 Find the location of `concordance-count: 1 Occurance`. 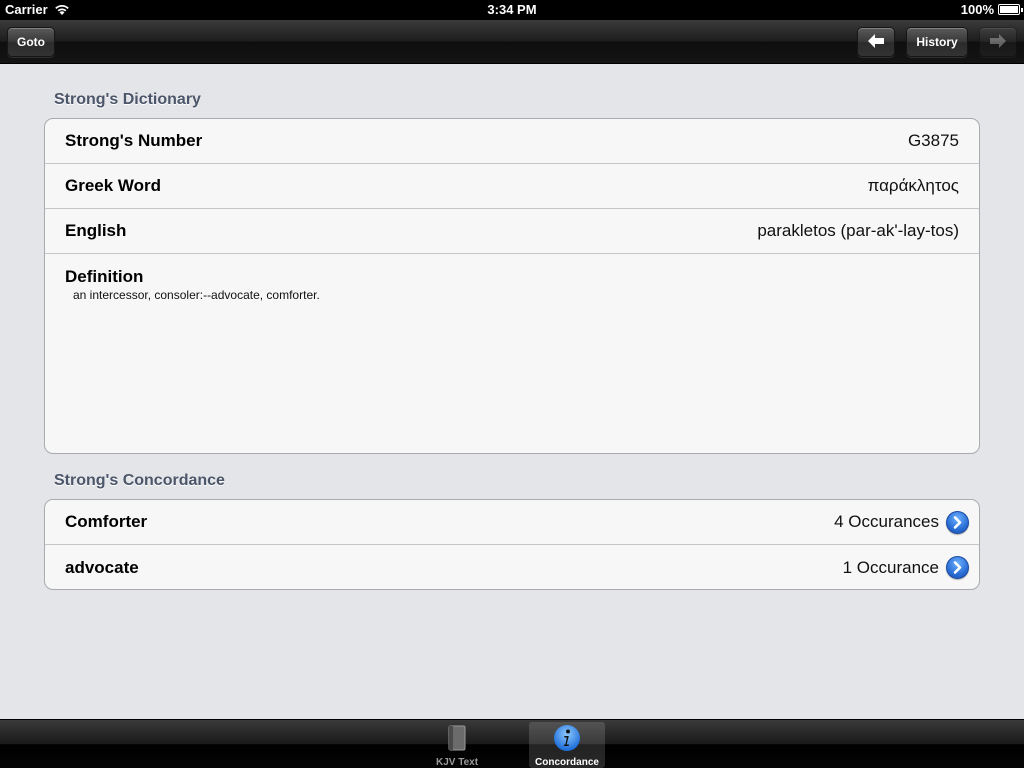

concordance-count: 1 Occurance is located at coordinates (890, 567).